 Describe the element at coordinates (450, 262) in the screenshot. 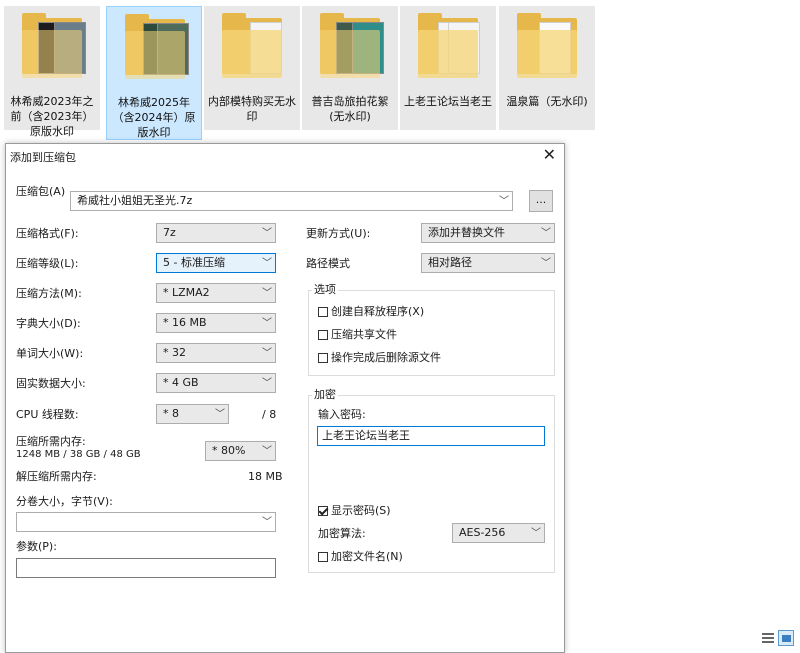

I see `path-mode-value: 相对路径` at that location.